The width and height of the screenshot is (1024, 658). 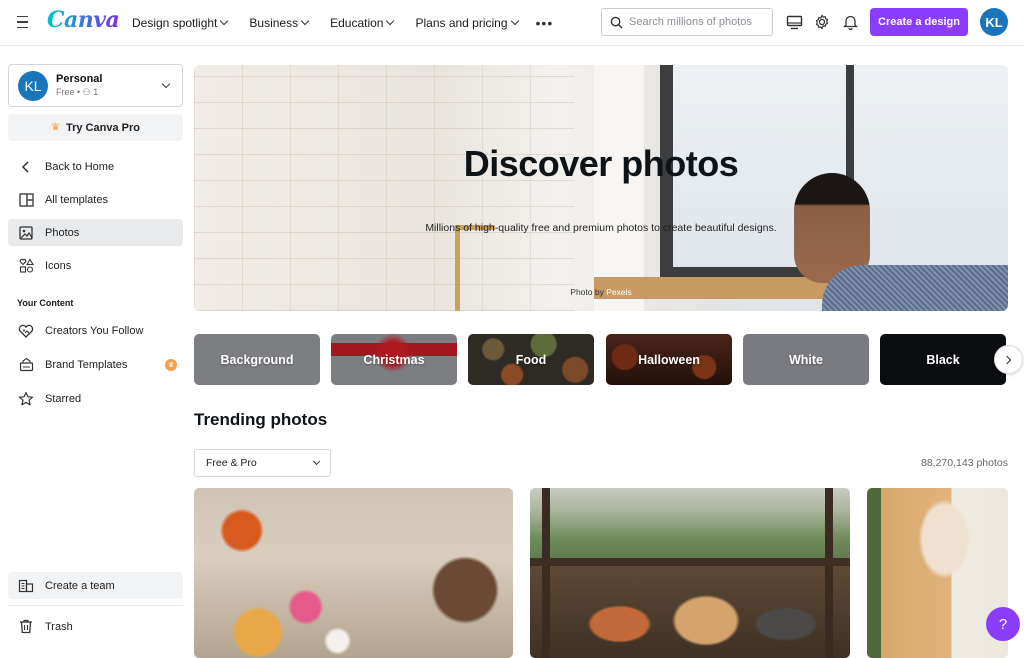 What do you see at coordinates (357, 23) in the screenshot?
I see `nav-label: Education` at bounding box center [357, 23].